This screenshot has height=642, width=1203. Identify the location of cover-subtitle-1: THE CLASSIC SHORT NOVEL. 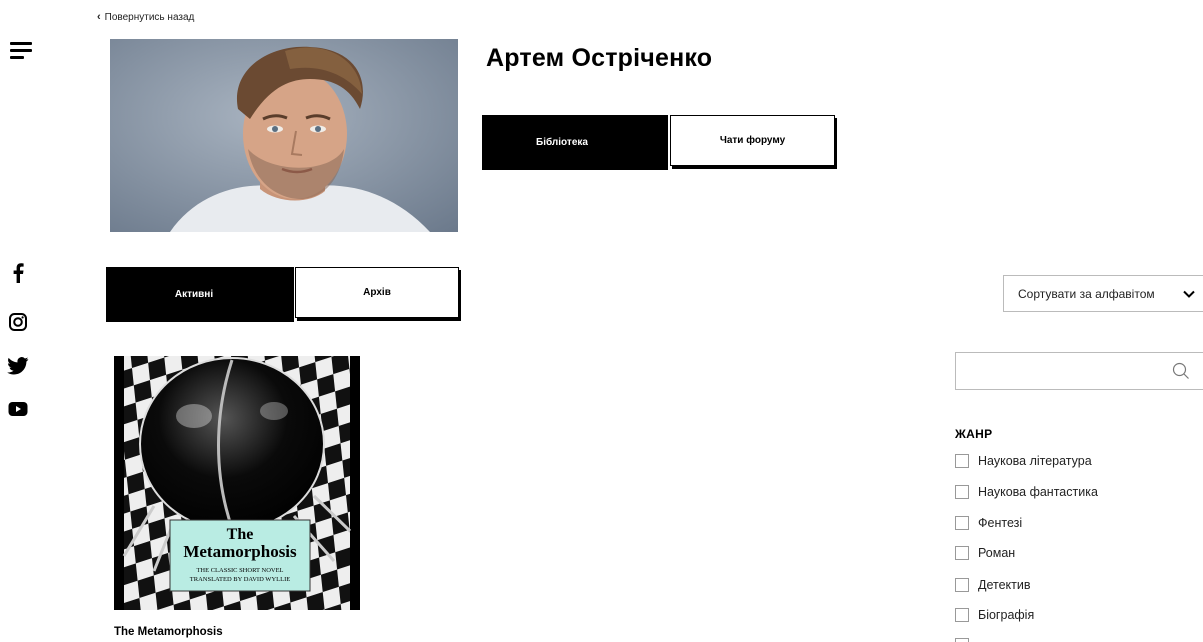
(239, 570).